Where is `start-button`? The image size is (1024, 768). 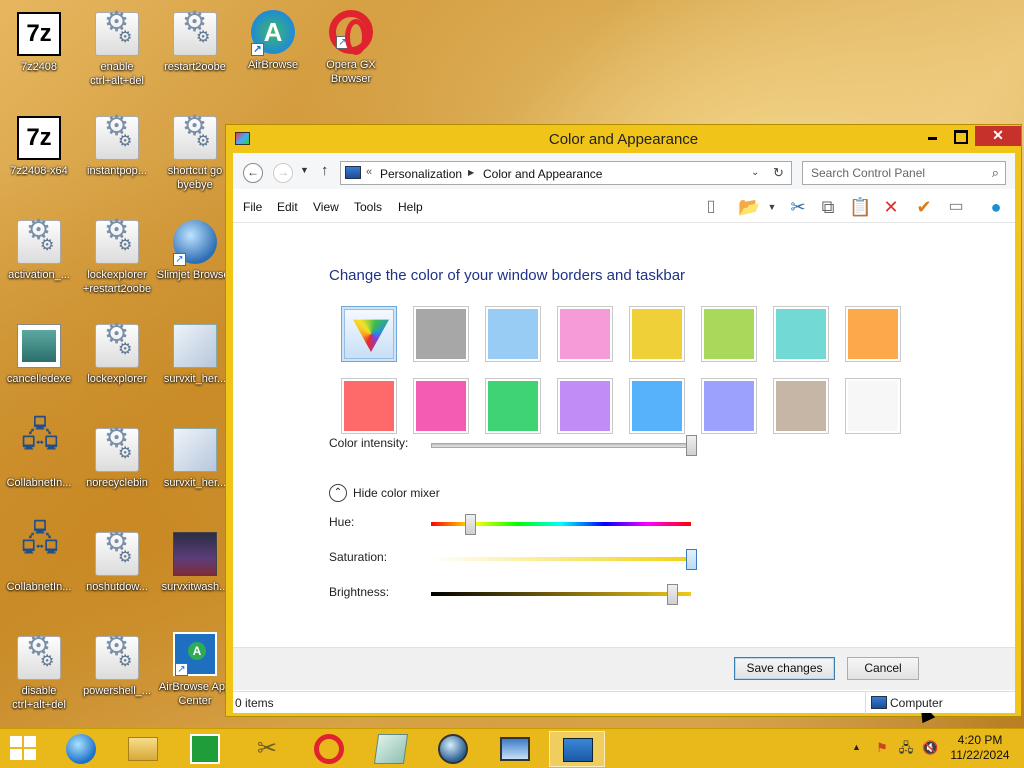 start-button is located at coordinates (24, 749).